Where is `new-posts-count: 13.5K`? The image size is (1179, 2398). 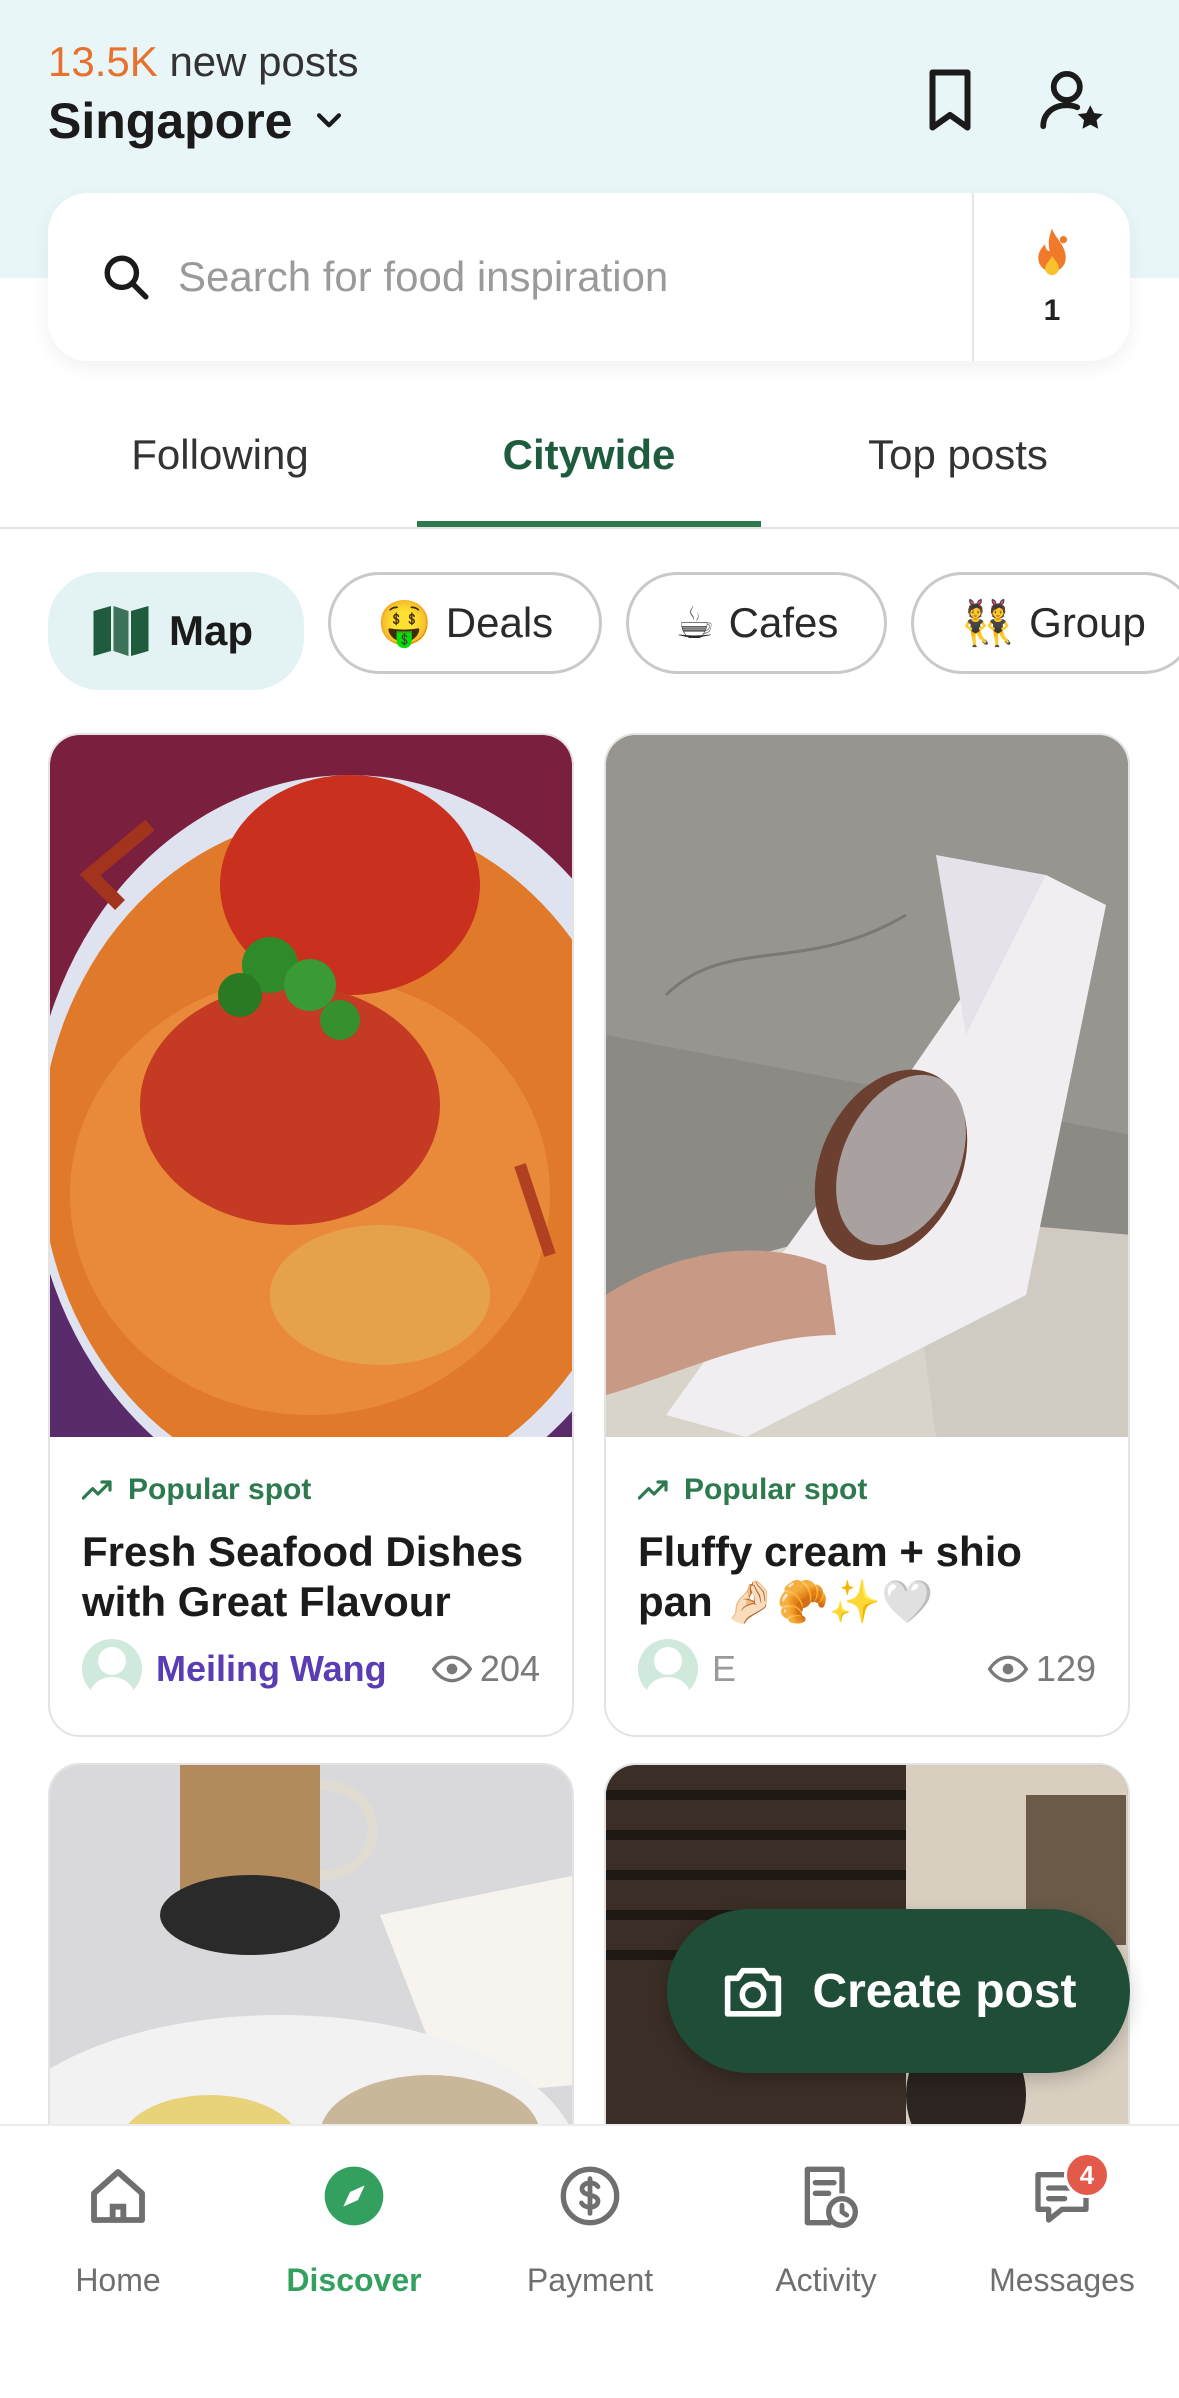 new-posts-count: 13.5K is located at coordinates (103, 61).